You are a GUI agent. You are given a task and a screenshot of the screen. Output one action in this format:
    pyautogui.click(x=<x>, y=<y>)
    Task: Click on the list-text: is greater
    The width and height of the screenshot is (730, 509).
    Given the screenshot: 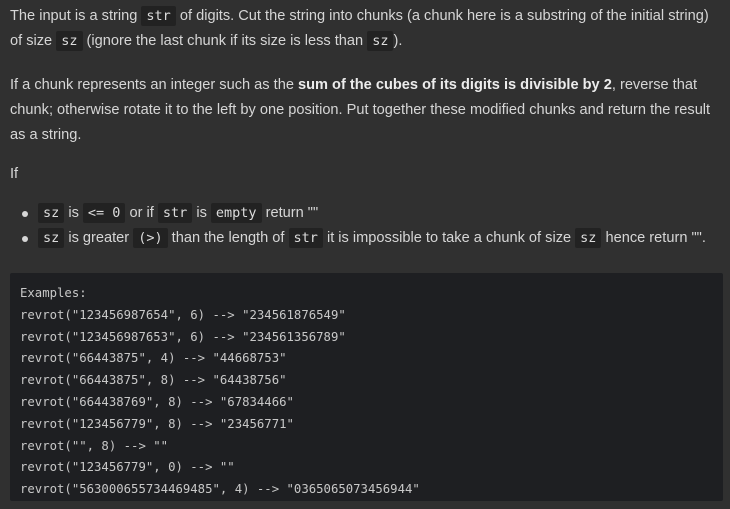 What is the action you would take?
    pyautogui.click(x=99, y=238)
    